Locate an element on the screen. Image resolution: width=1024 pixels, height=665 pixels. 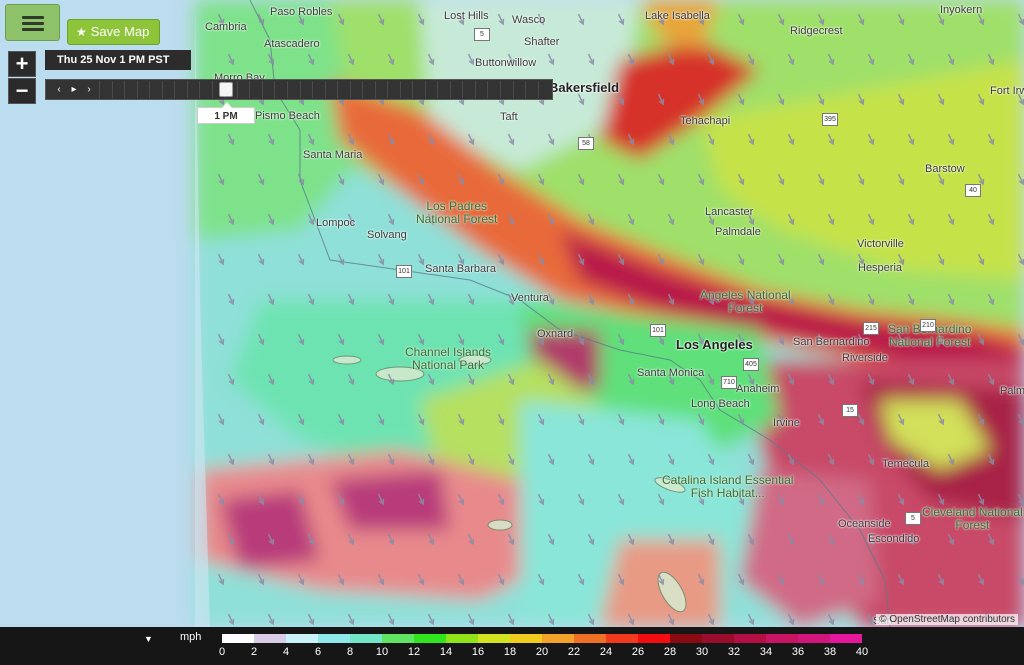
menu-button is located at coordinates (32, 22).